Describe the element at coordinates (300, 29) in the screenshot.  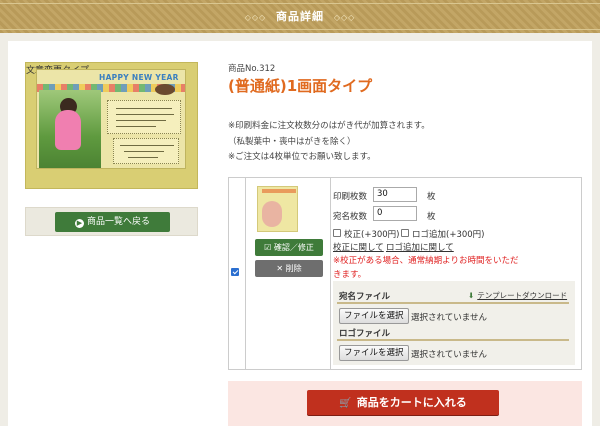
I see `header-rule-bottom` at that location.